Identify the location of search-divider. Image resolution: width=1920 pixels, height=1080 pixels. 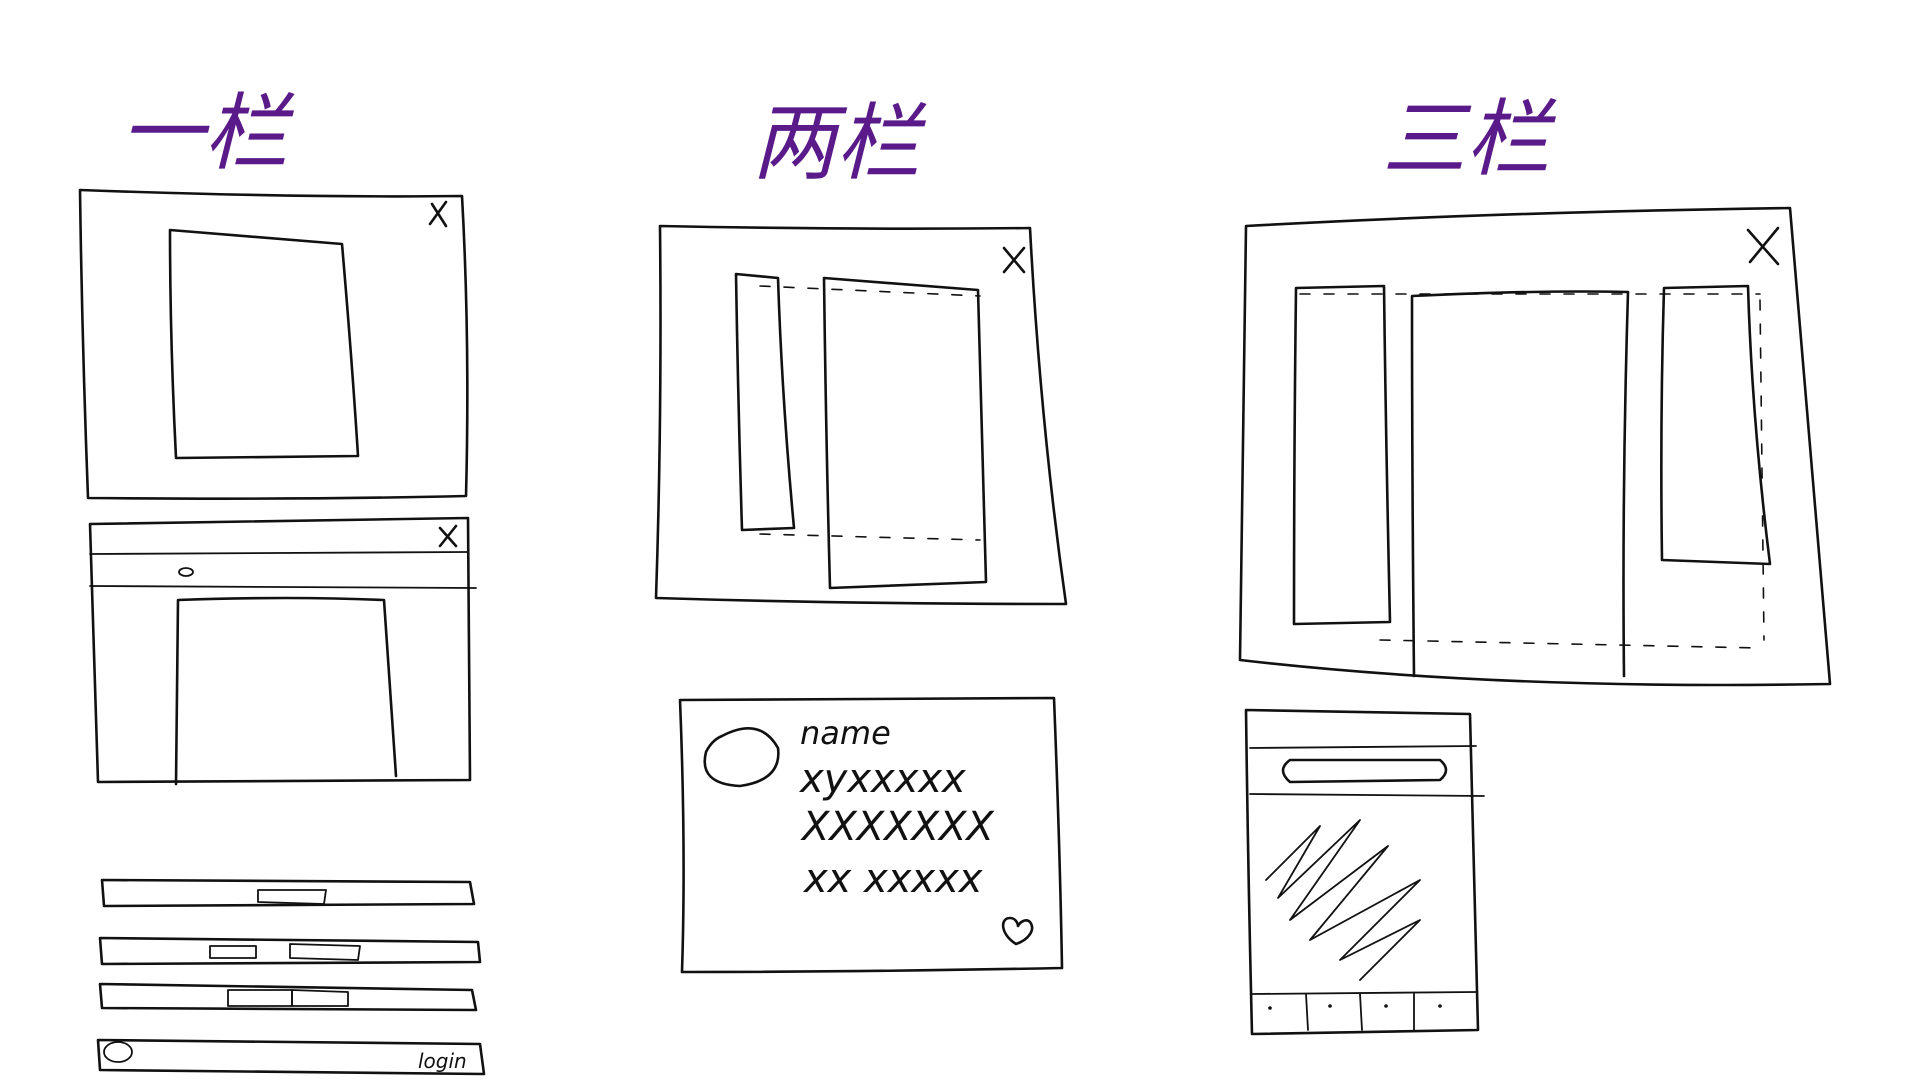
(1367, 795).